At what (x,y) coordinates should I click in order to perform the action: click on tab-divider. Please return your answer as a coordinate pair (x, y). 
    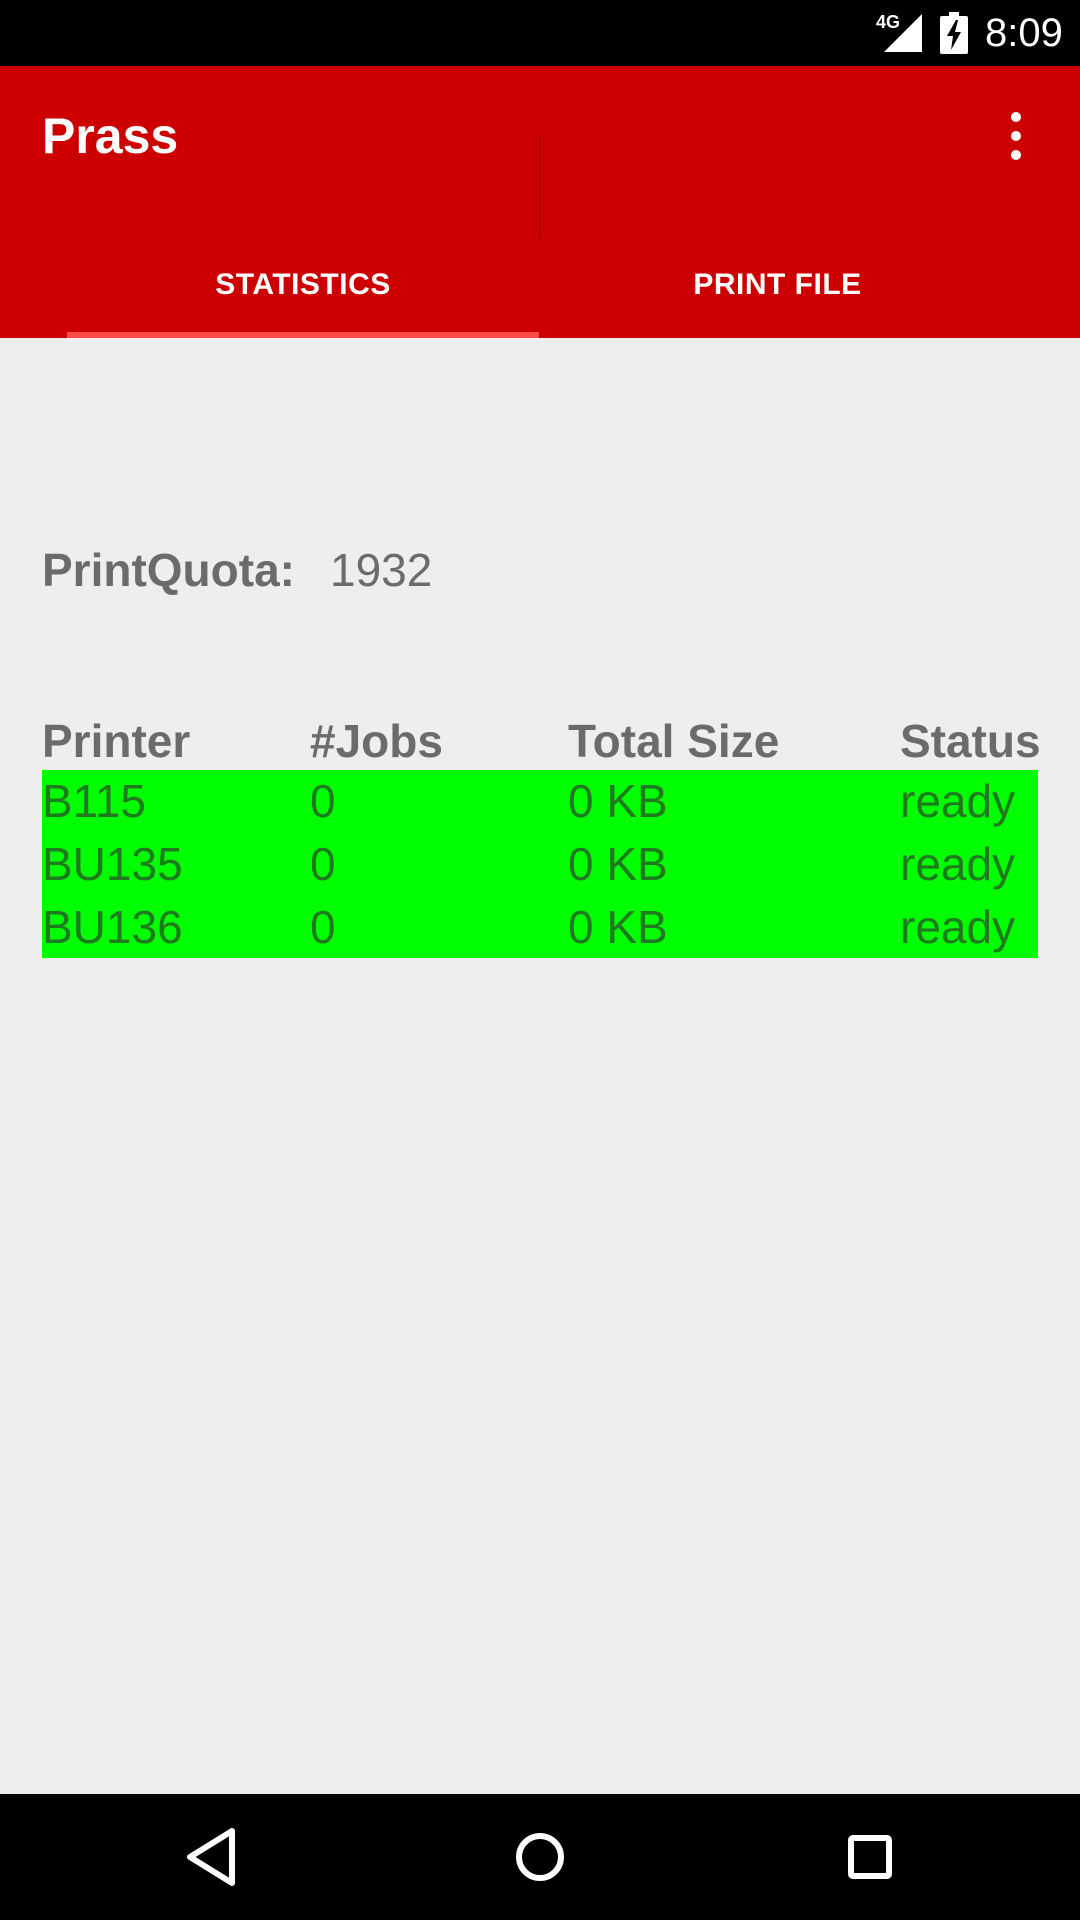
    Looking at the image, I should click on (540, 186).